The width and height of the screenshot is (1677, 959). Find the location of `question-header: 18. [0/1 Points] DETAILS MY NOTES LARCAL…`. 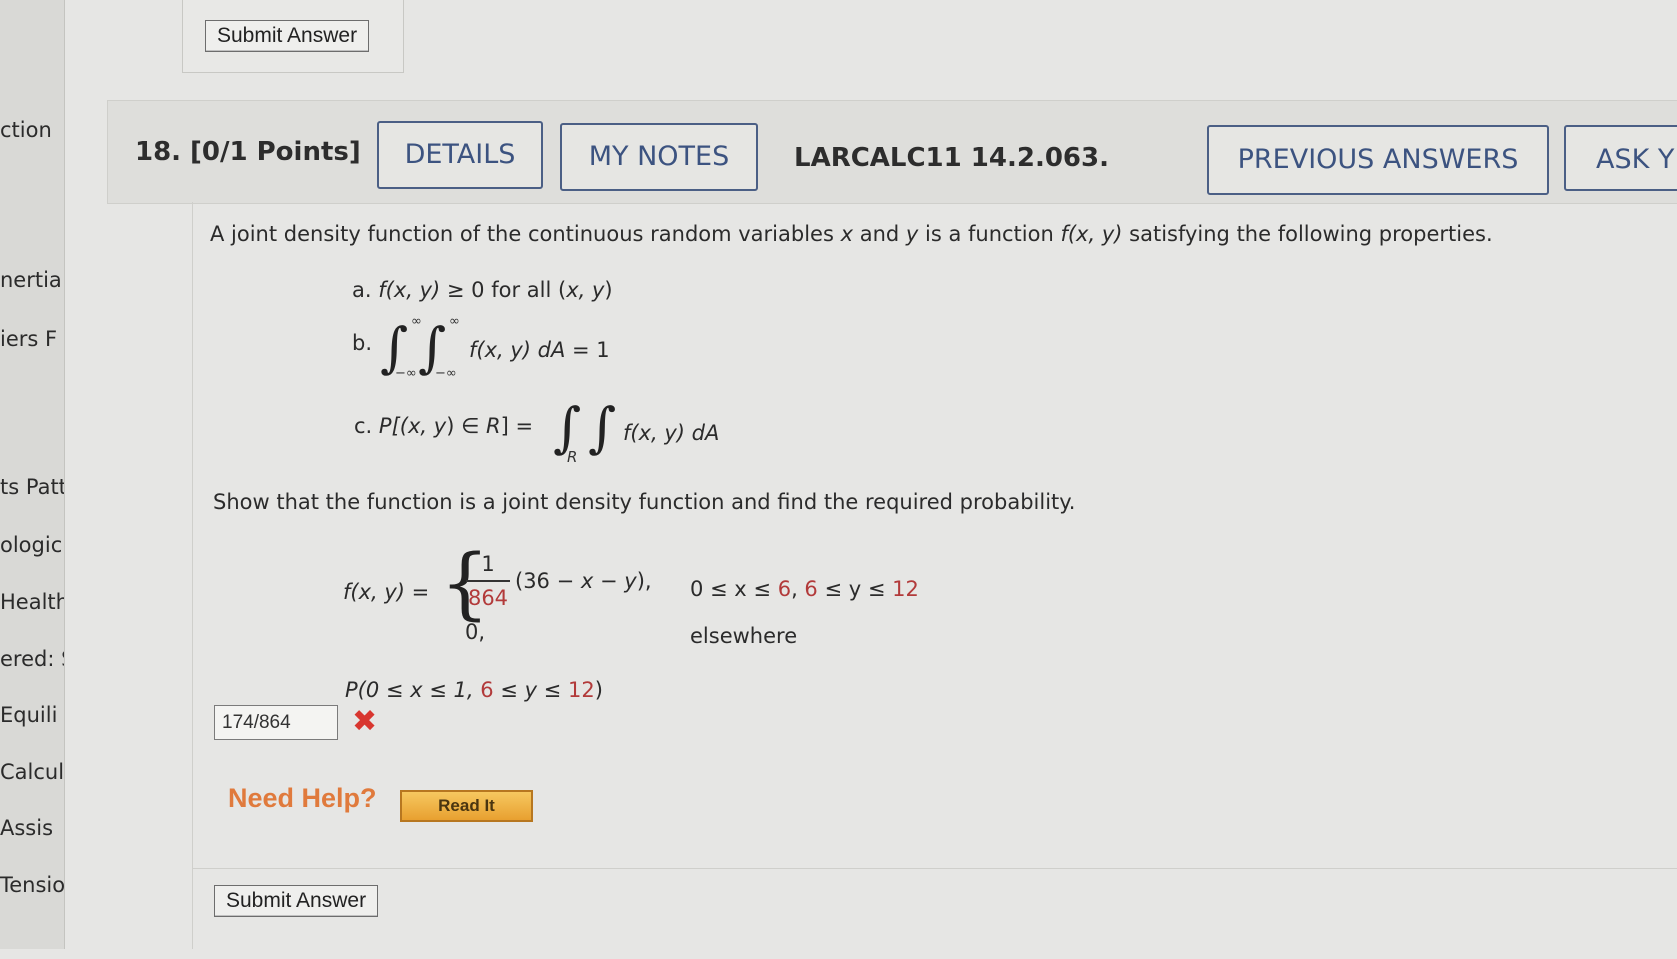

question-header: 18. [0/1 Points] DETAILS MY NOTES LARCAL… is located at coordinates (892, 152).